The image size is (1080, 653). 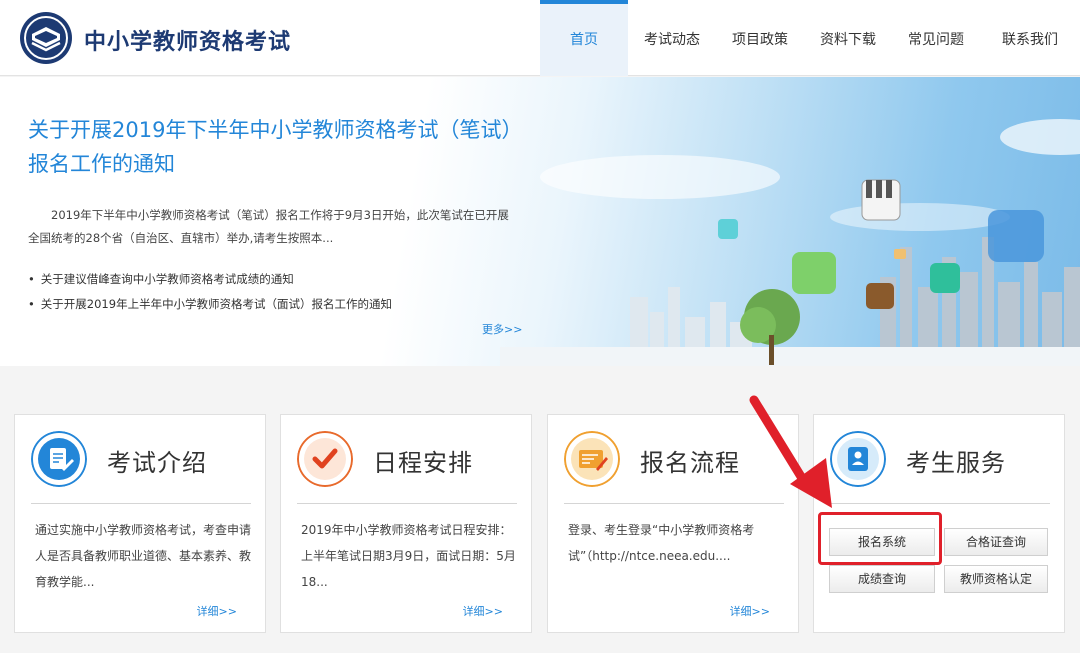 I want to click on card-header: 报名流程, so click(x=673, y=459).